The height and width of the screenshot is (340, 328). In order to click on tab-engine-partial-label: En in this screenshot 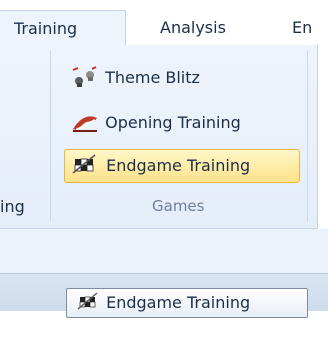, I will do `click(302, 27)`.